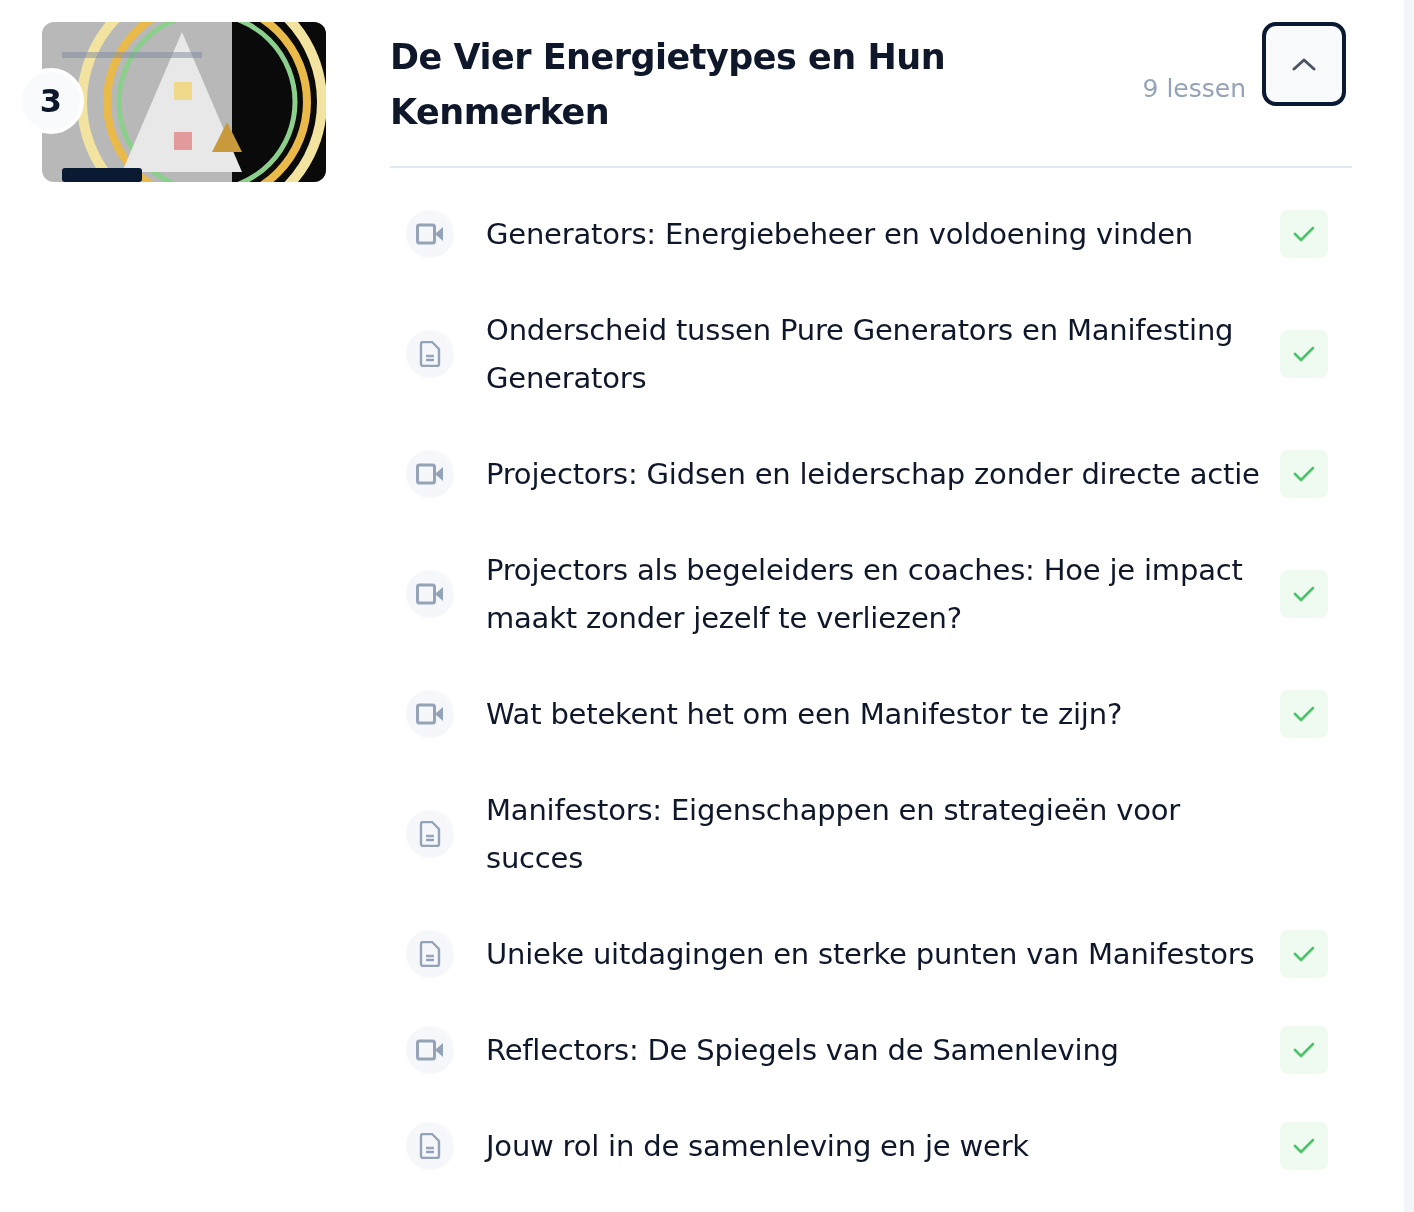  What do you see at coordinates (883, 714) in the screenshot?
I see `lesson-title: Wat betekent het om een Manifestor te zijn?` at bounding box center [883, 714].